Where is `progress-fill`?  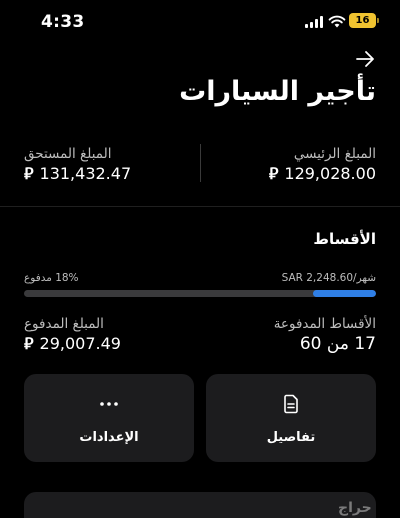 progress-fill is located at coordinates (344, 293).